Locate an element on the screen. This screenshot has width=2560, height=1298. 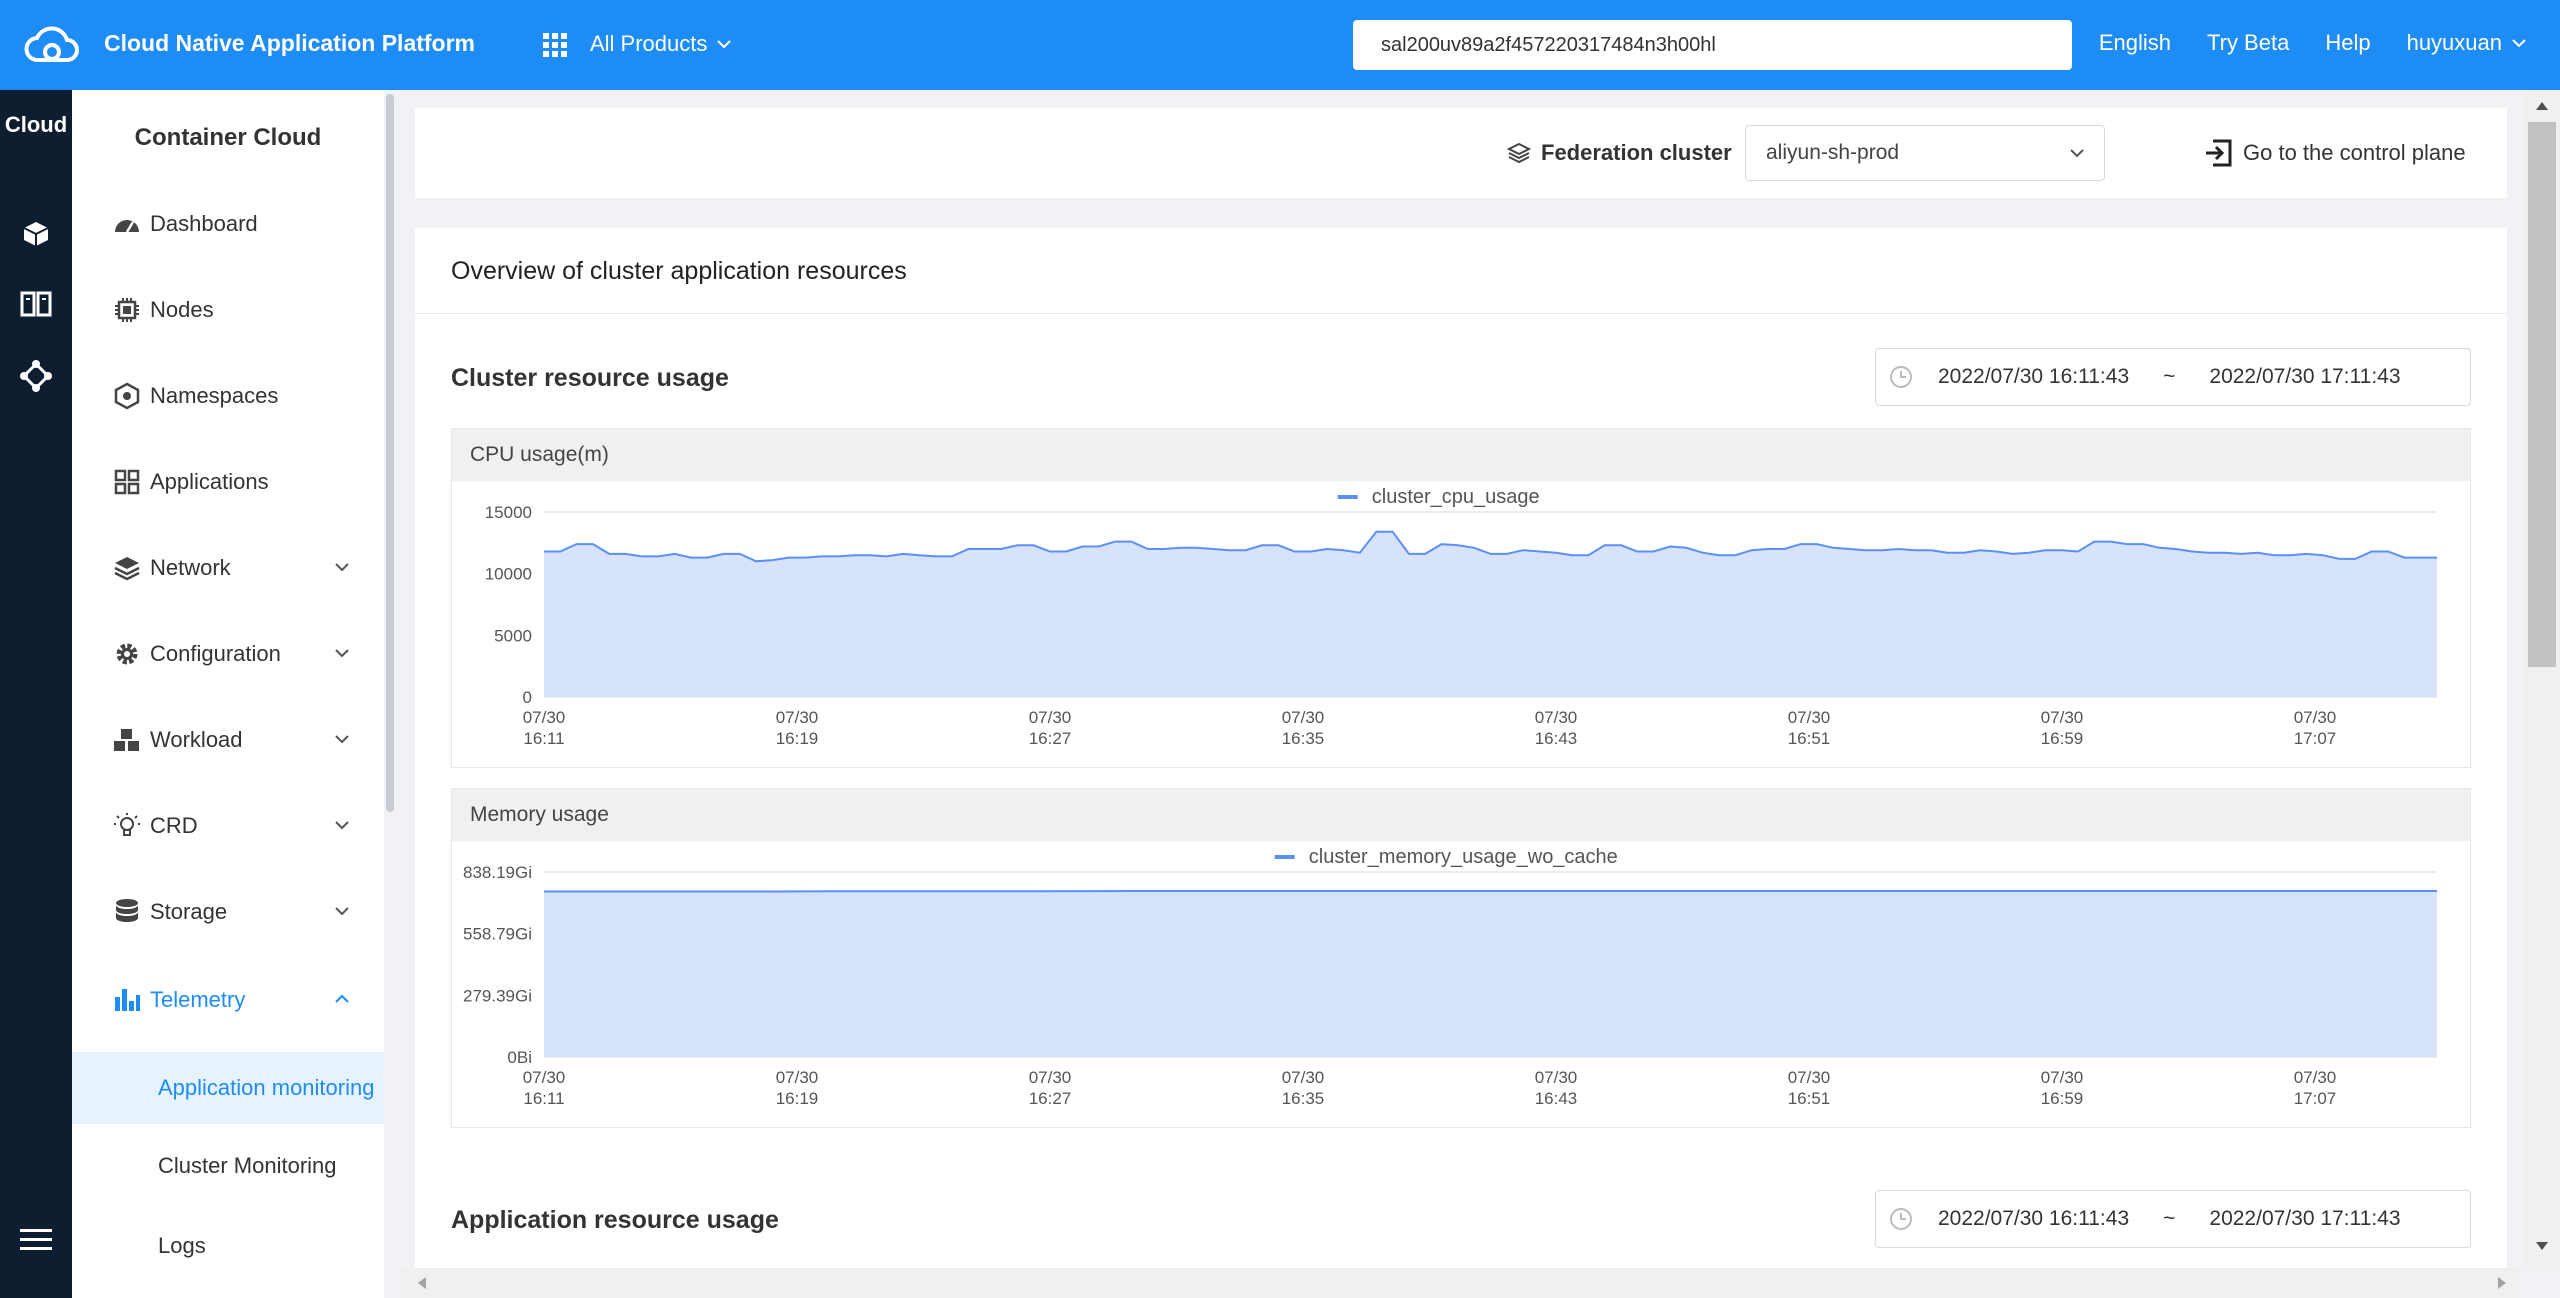
app-title: Cloud Native Application Platform is located at coordinates (289, 43).